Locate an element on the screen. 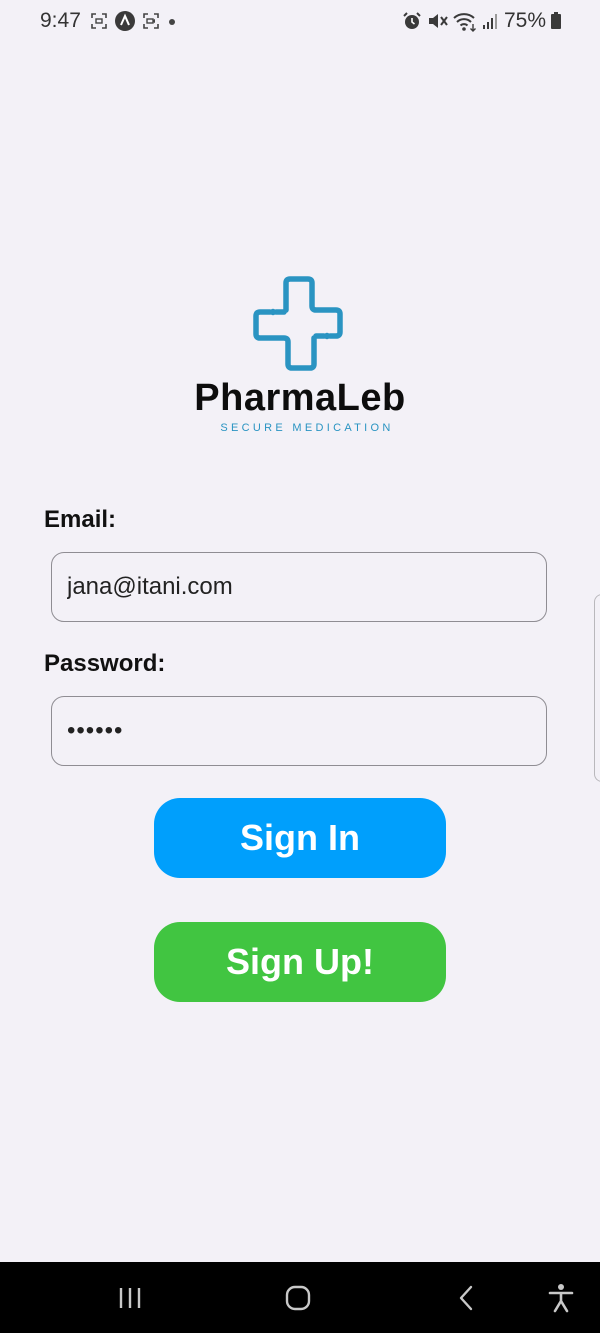 Image resolution: width=600 pixels, height=1333 pixels. status-time: 9:47 is located at coordinates (60, 20).